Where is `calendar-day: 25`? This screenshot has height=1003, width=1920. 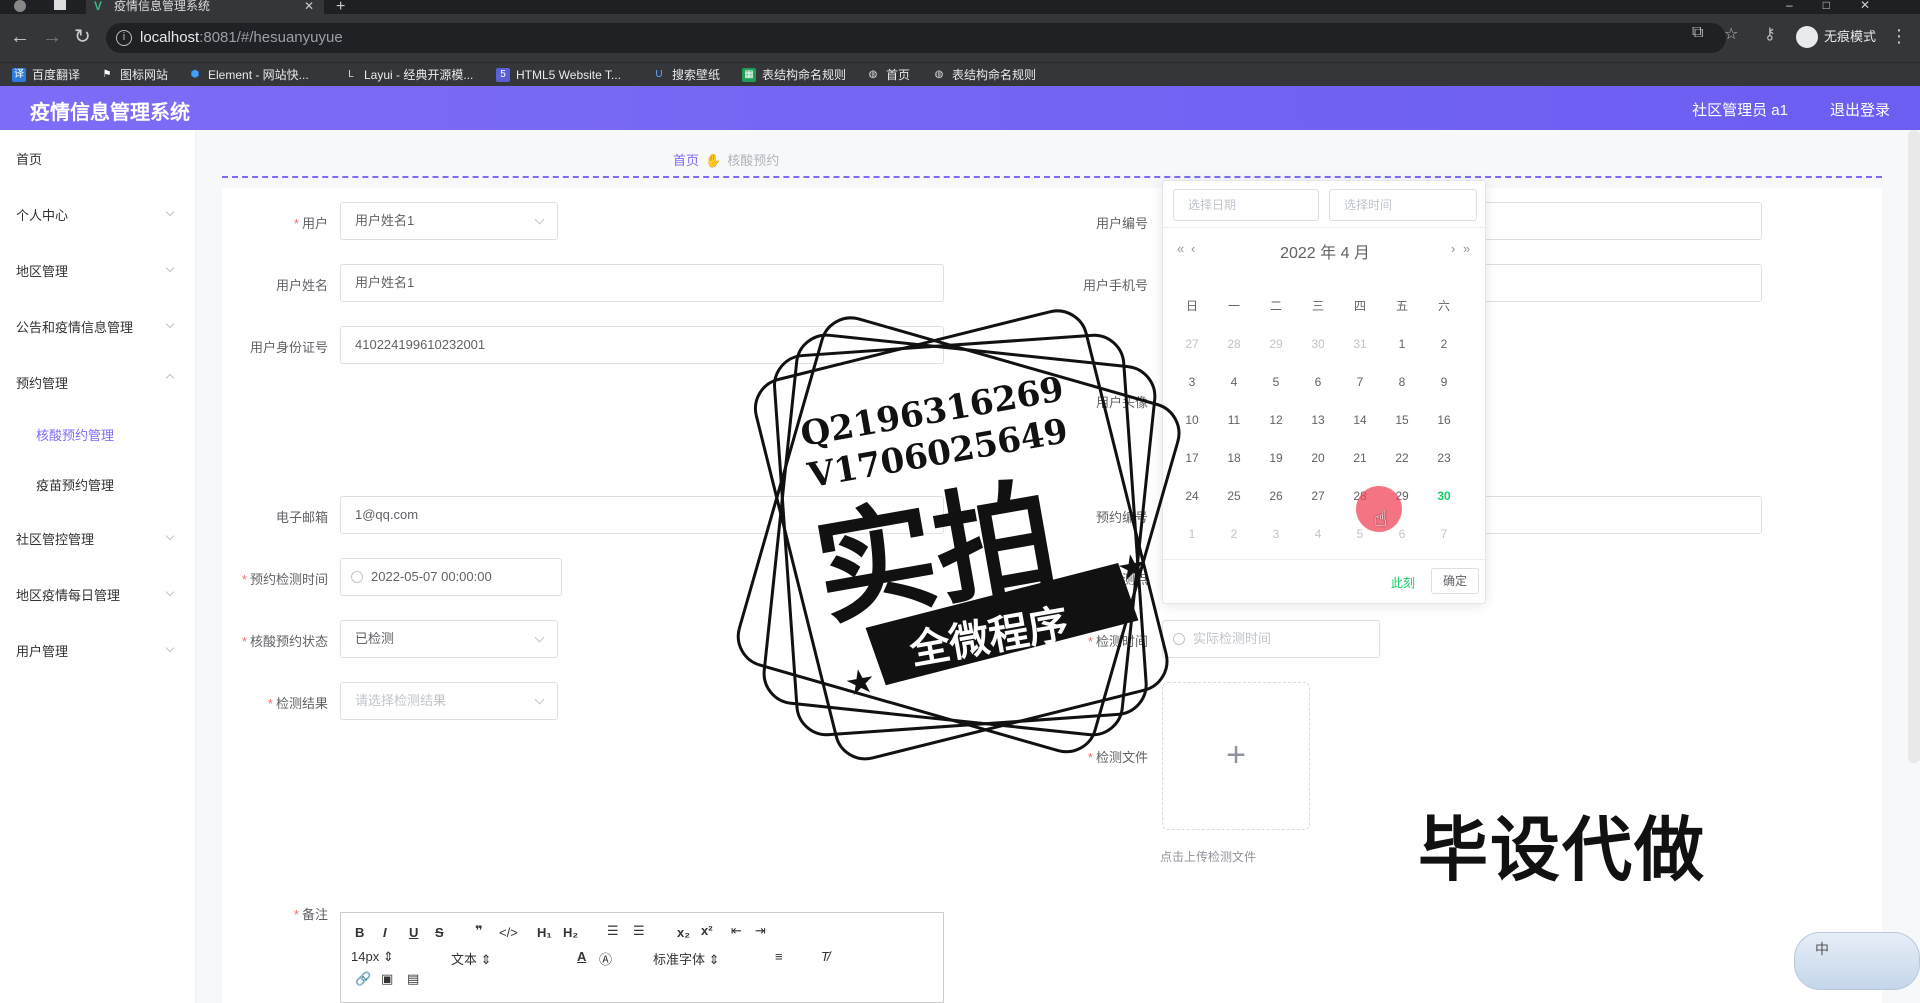 calendar-day: 25 is located at coordinates (1234, 496).